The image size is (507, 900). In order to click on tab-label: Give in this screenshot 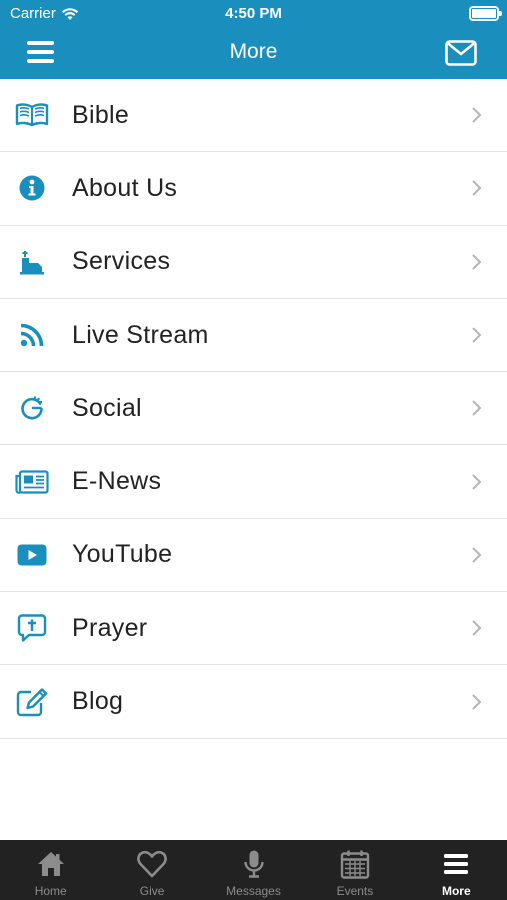, I will do `click(152, 891)`.